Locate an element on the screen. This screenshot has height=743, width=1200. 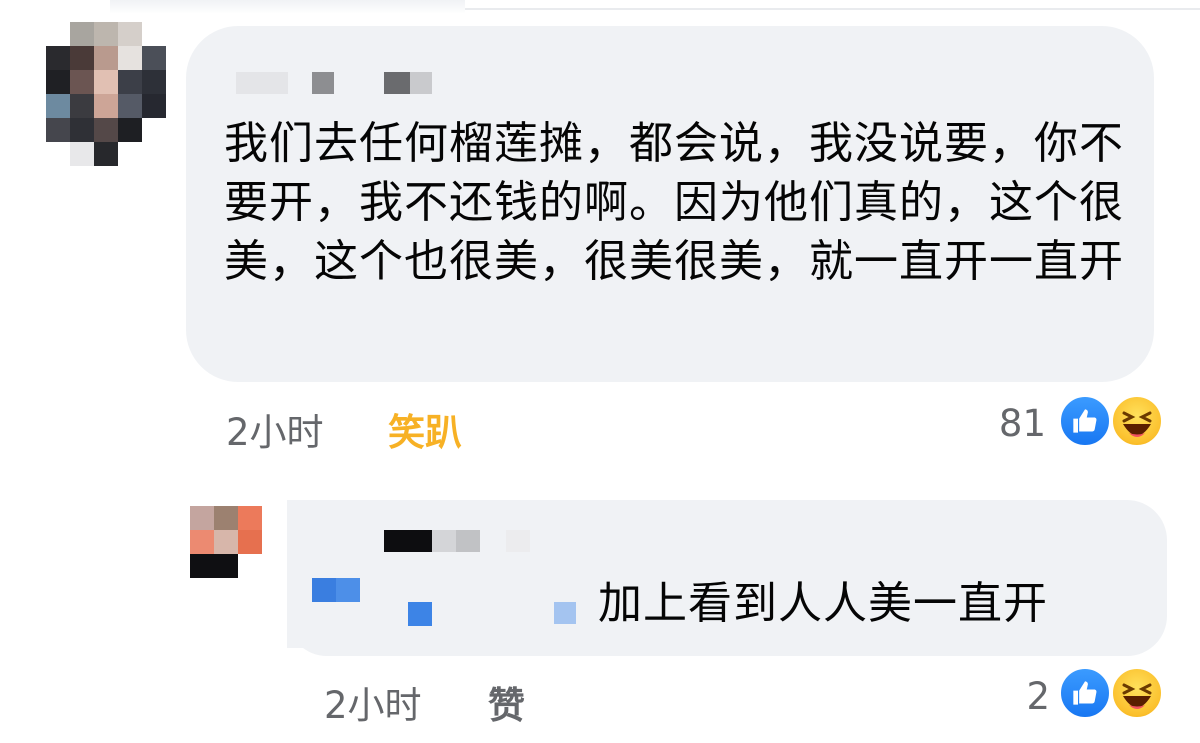
comment-author-name is located at coordinates (336, 83).